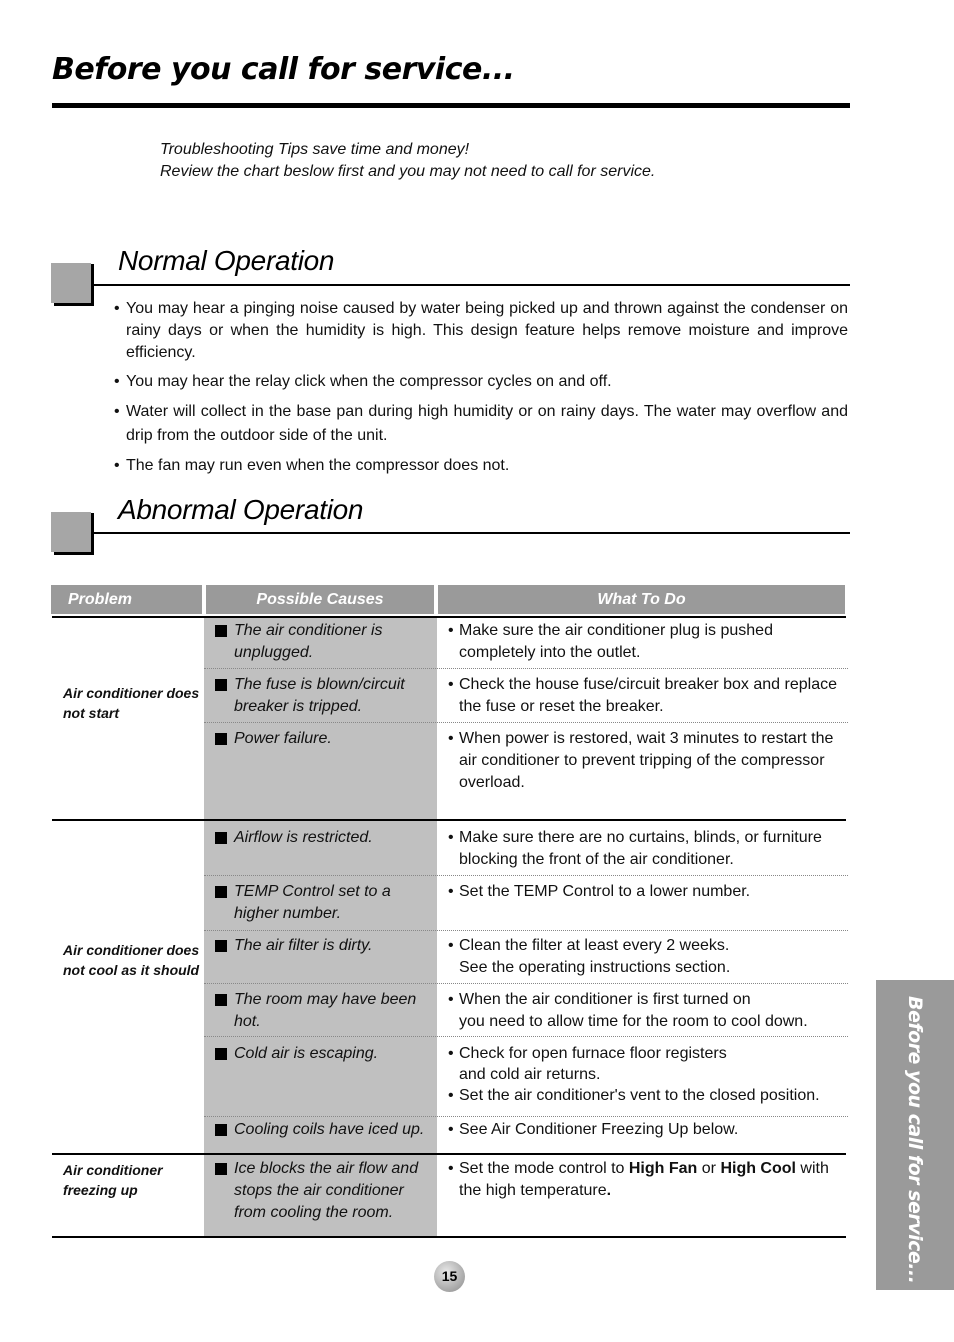  I want to click on header-rule, so click(449, 617).